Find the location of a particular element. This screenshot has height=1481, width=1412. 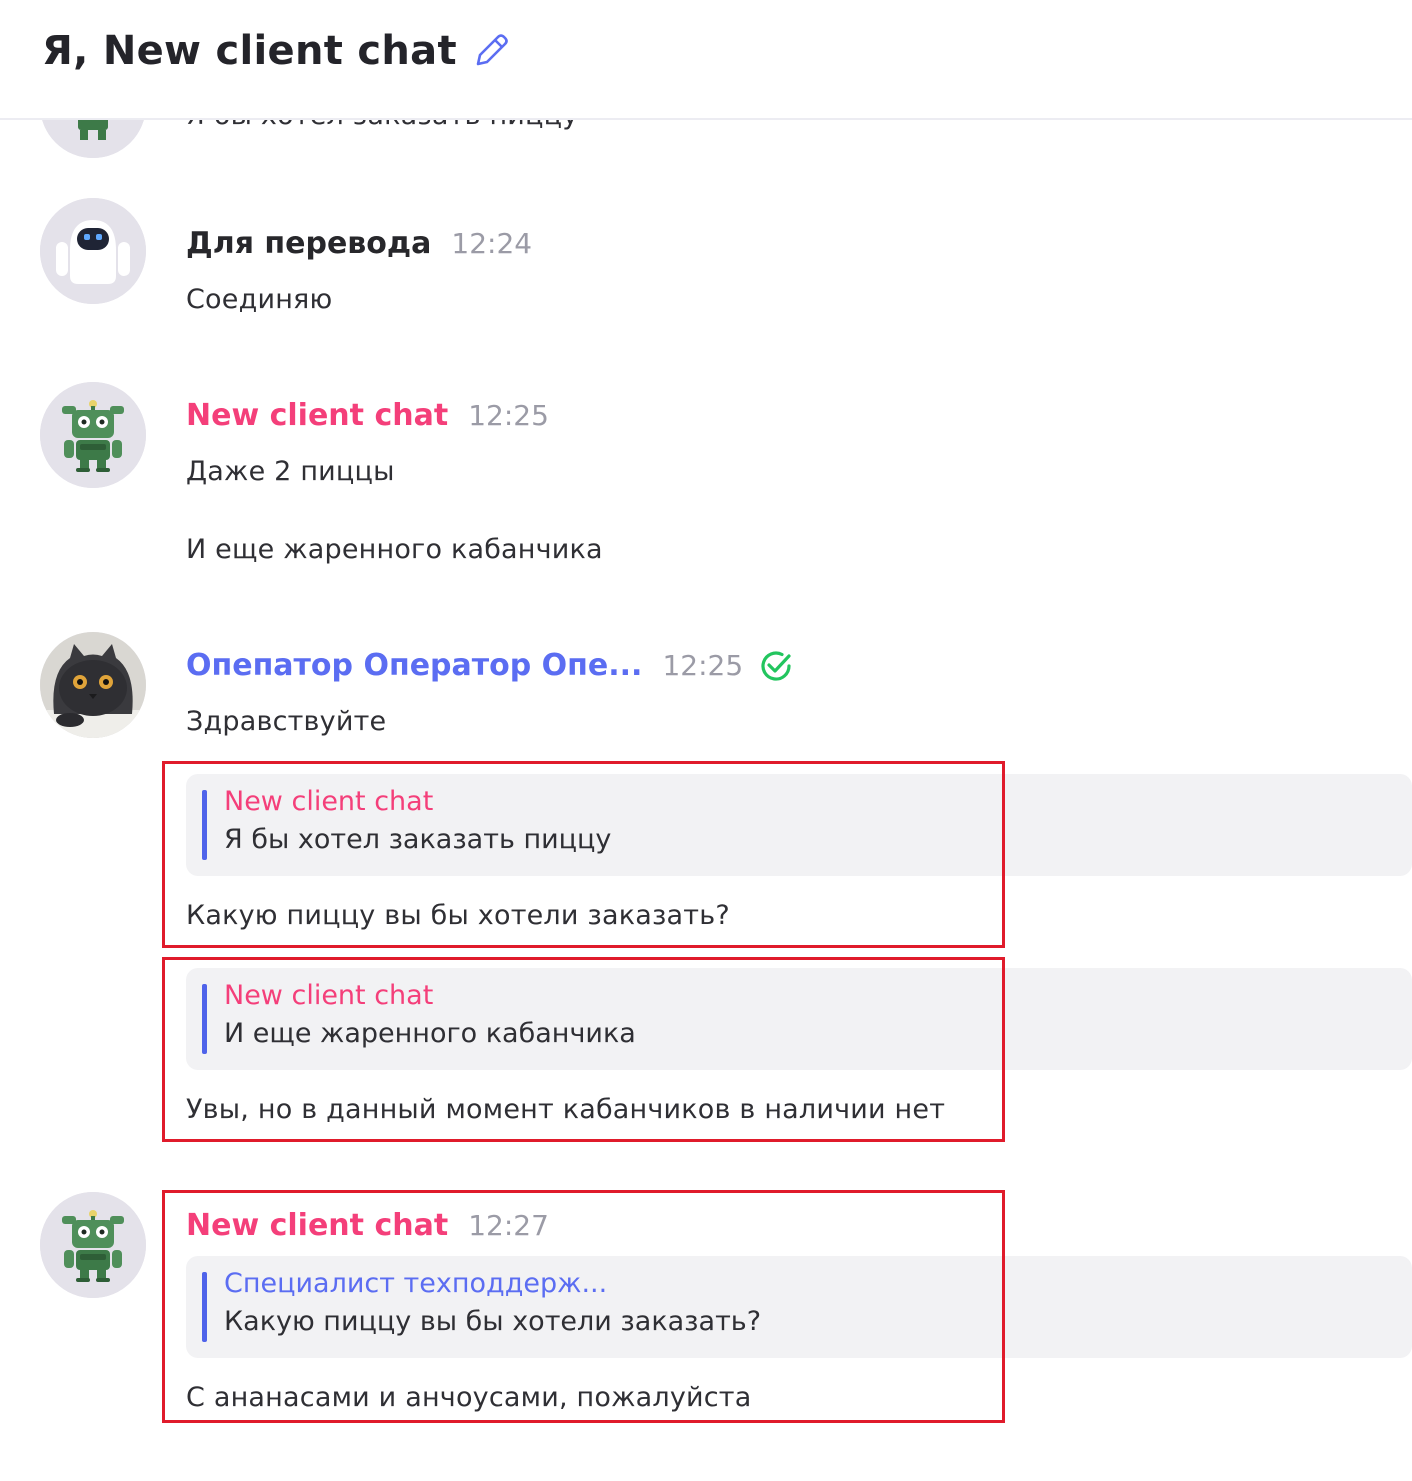

message-text: Здравствуйте is located at coordinates (286, 721).